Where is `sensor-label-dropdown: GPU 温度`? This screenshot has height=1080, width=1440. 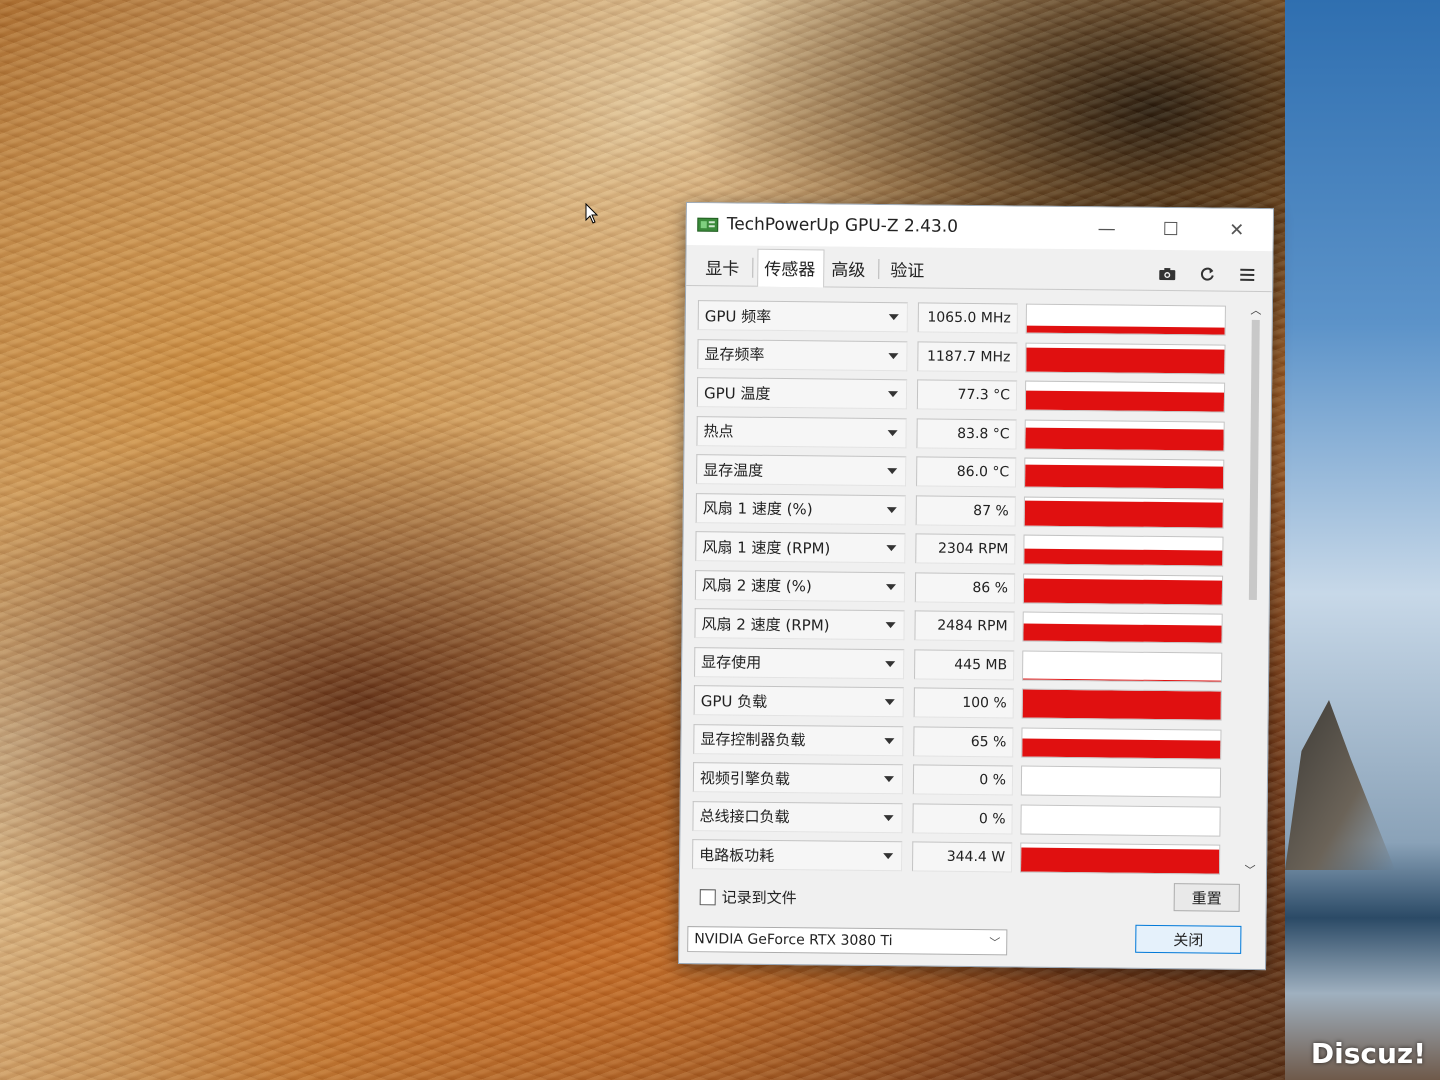 sensor-label-dropdown: GPU 温度 is located at coordinates (802, 393).